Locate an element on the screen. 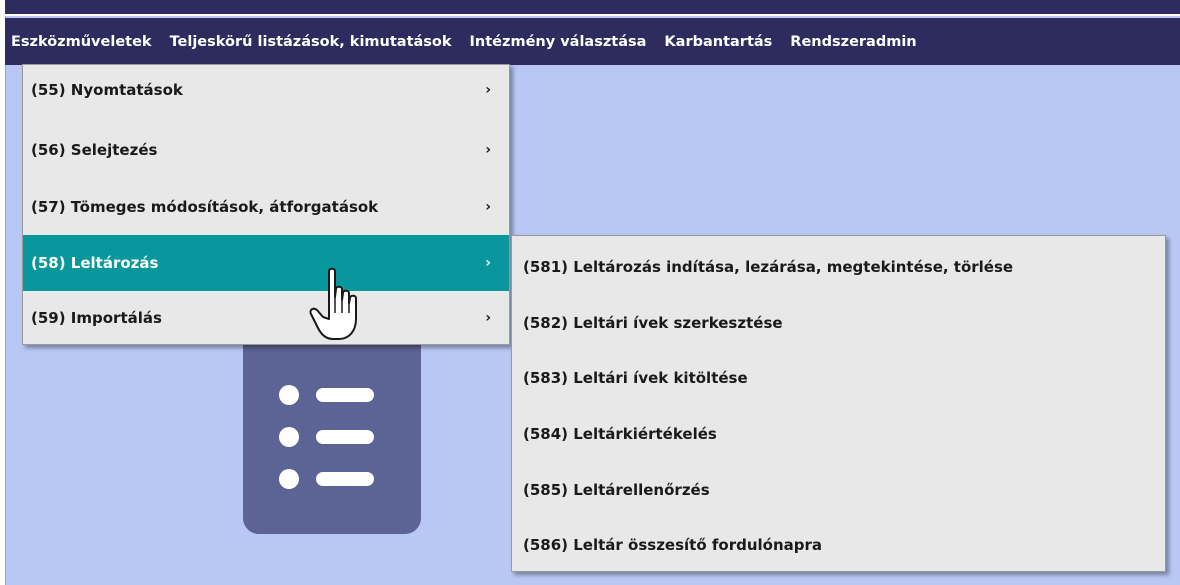 Image resolution: width=1180 pixels, height=585 pixels. menu-item-selejtezes: (56) Selejtezés › is located at coordinates (266, 150).